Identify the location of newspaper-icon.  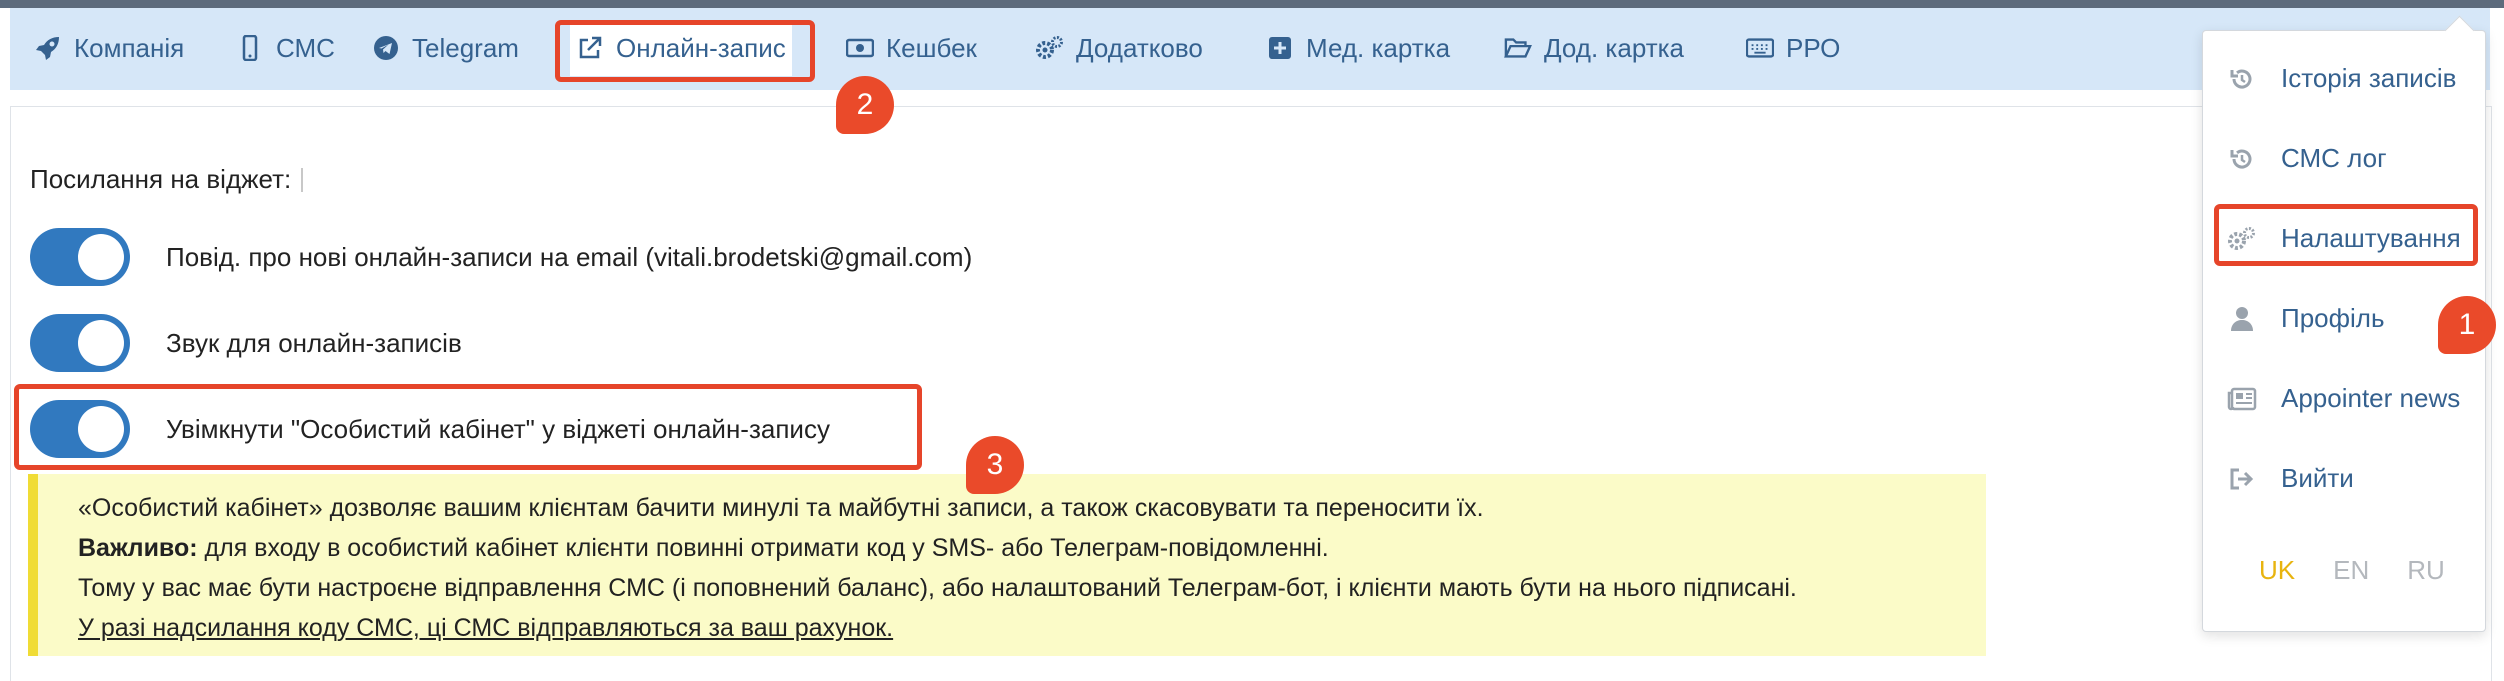
(2242, 399).